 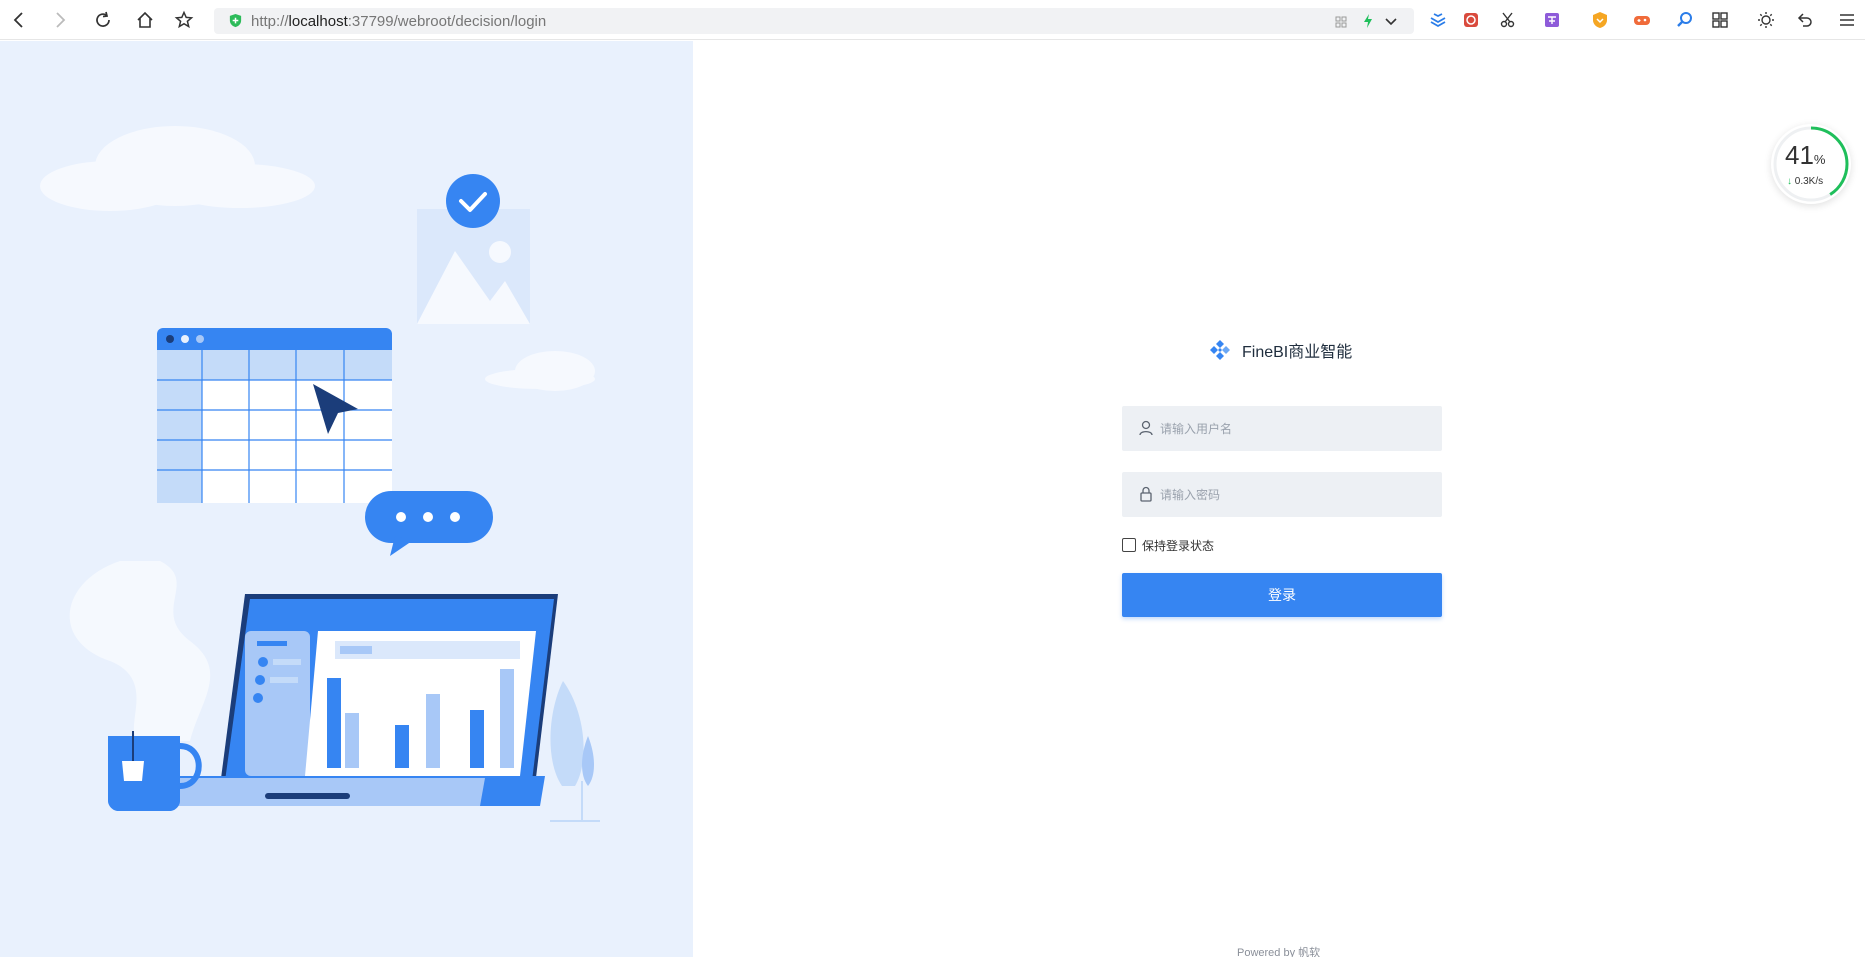 I want to click on brand-header: FineBI商业智能, so click(x=1280, y=350).